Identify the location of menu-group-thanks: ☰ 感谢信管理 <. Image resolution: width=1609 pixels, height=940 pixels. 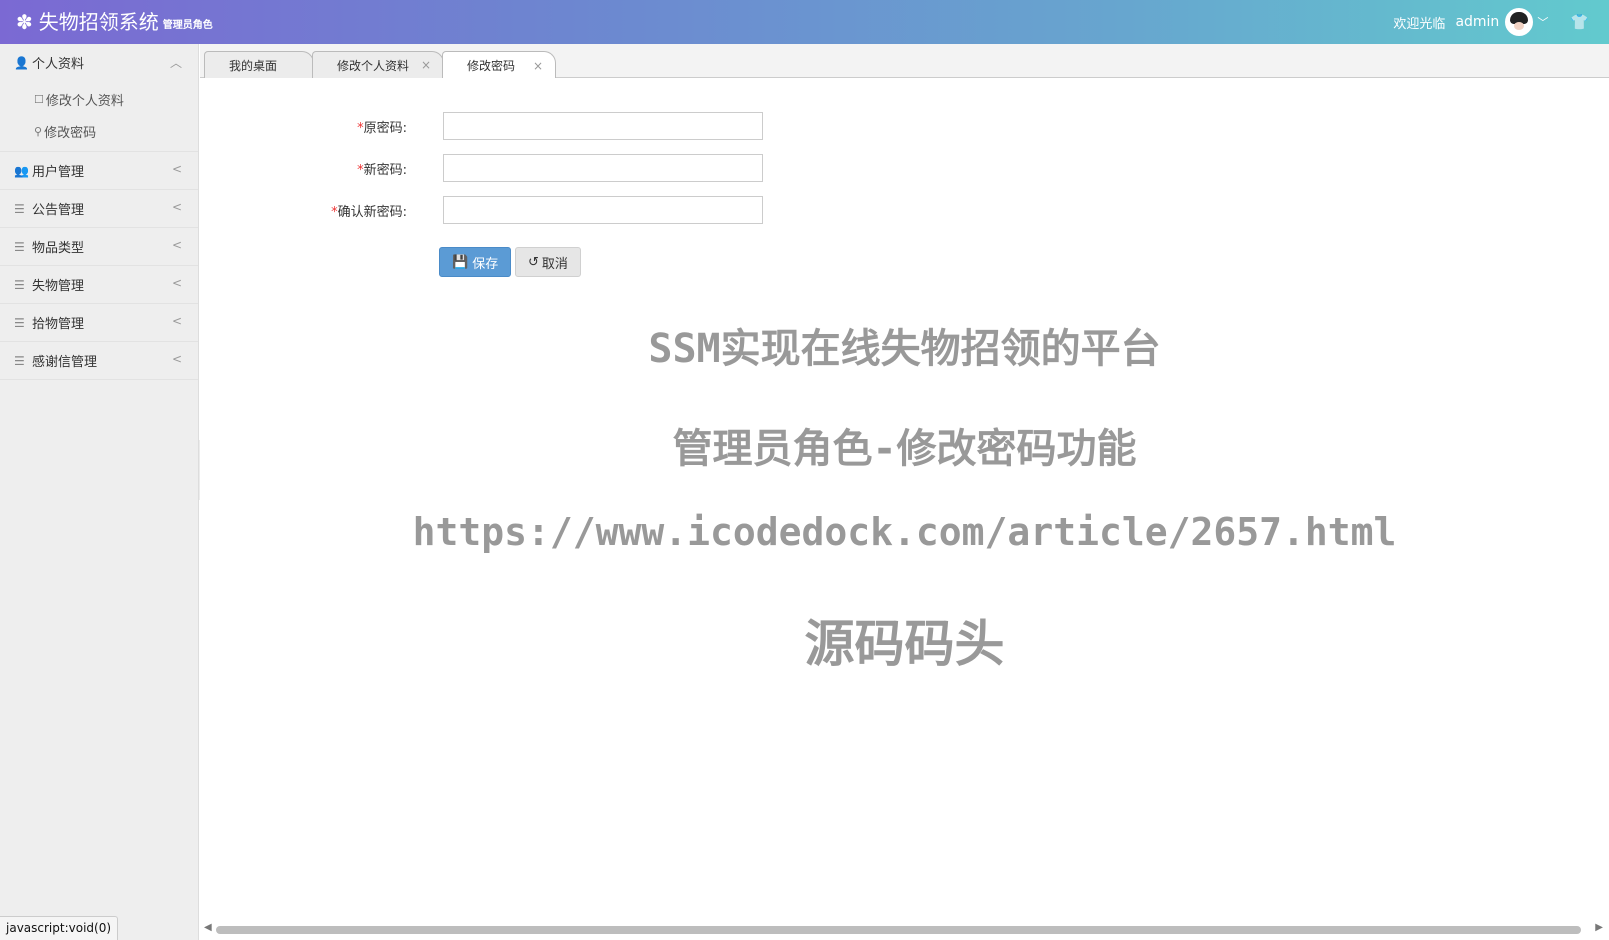
(99, 361).